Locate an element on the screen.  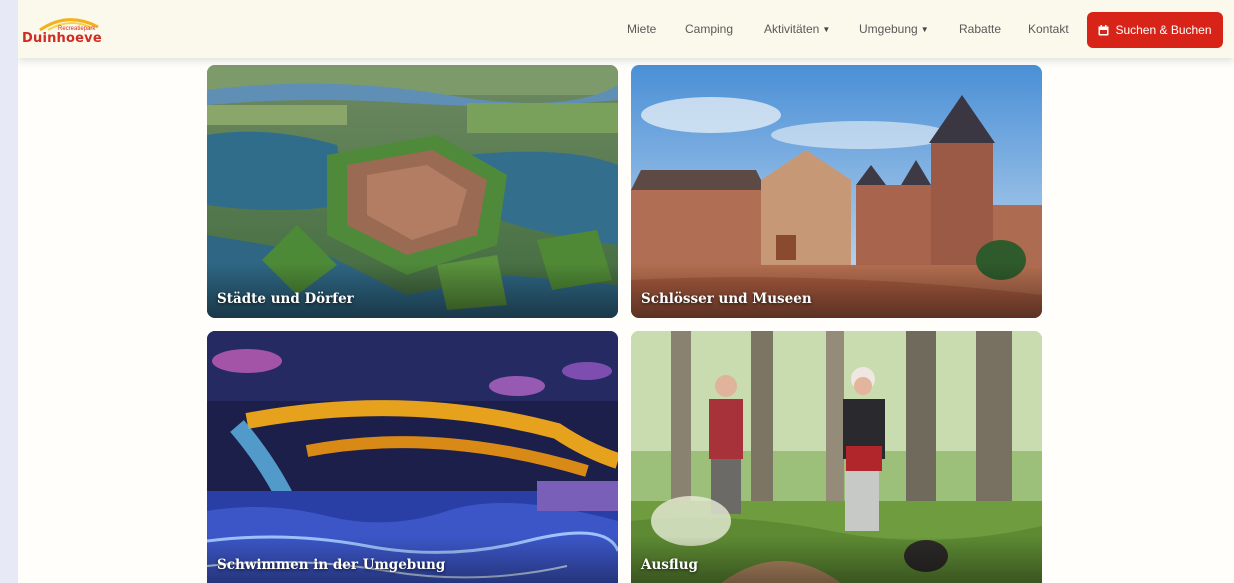
nav-kontakt: Kontakt is located at coordinates (1048, 29).